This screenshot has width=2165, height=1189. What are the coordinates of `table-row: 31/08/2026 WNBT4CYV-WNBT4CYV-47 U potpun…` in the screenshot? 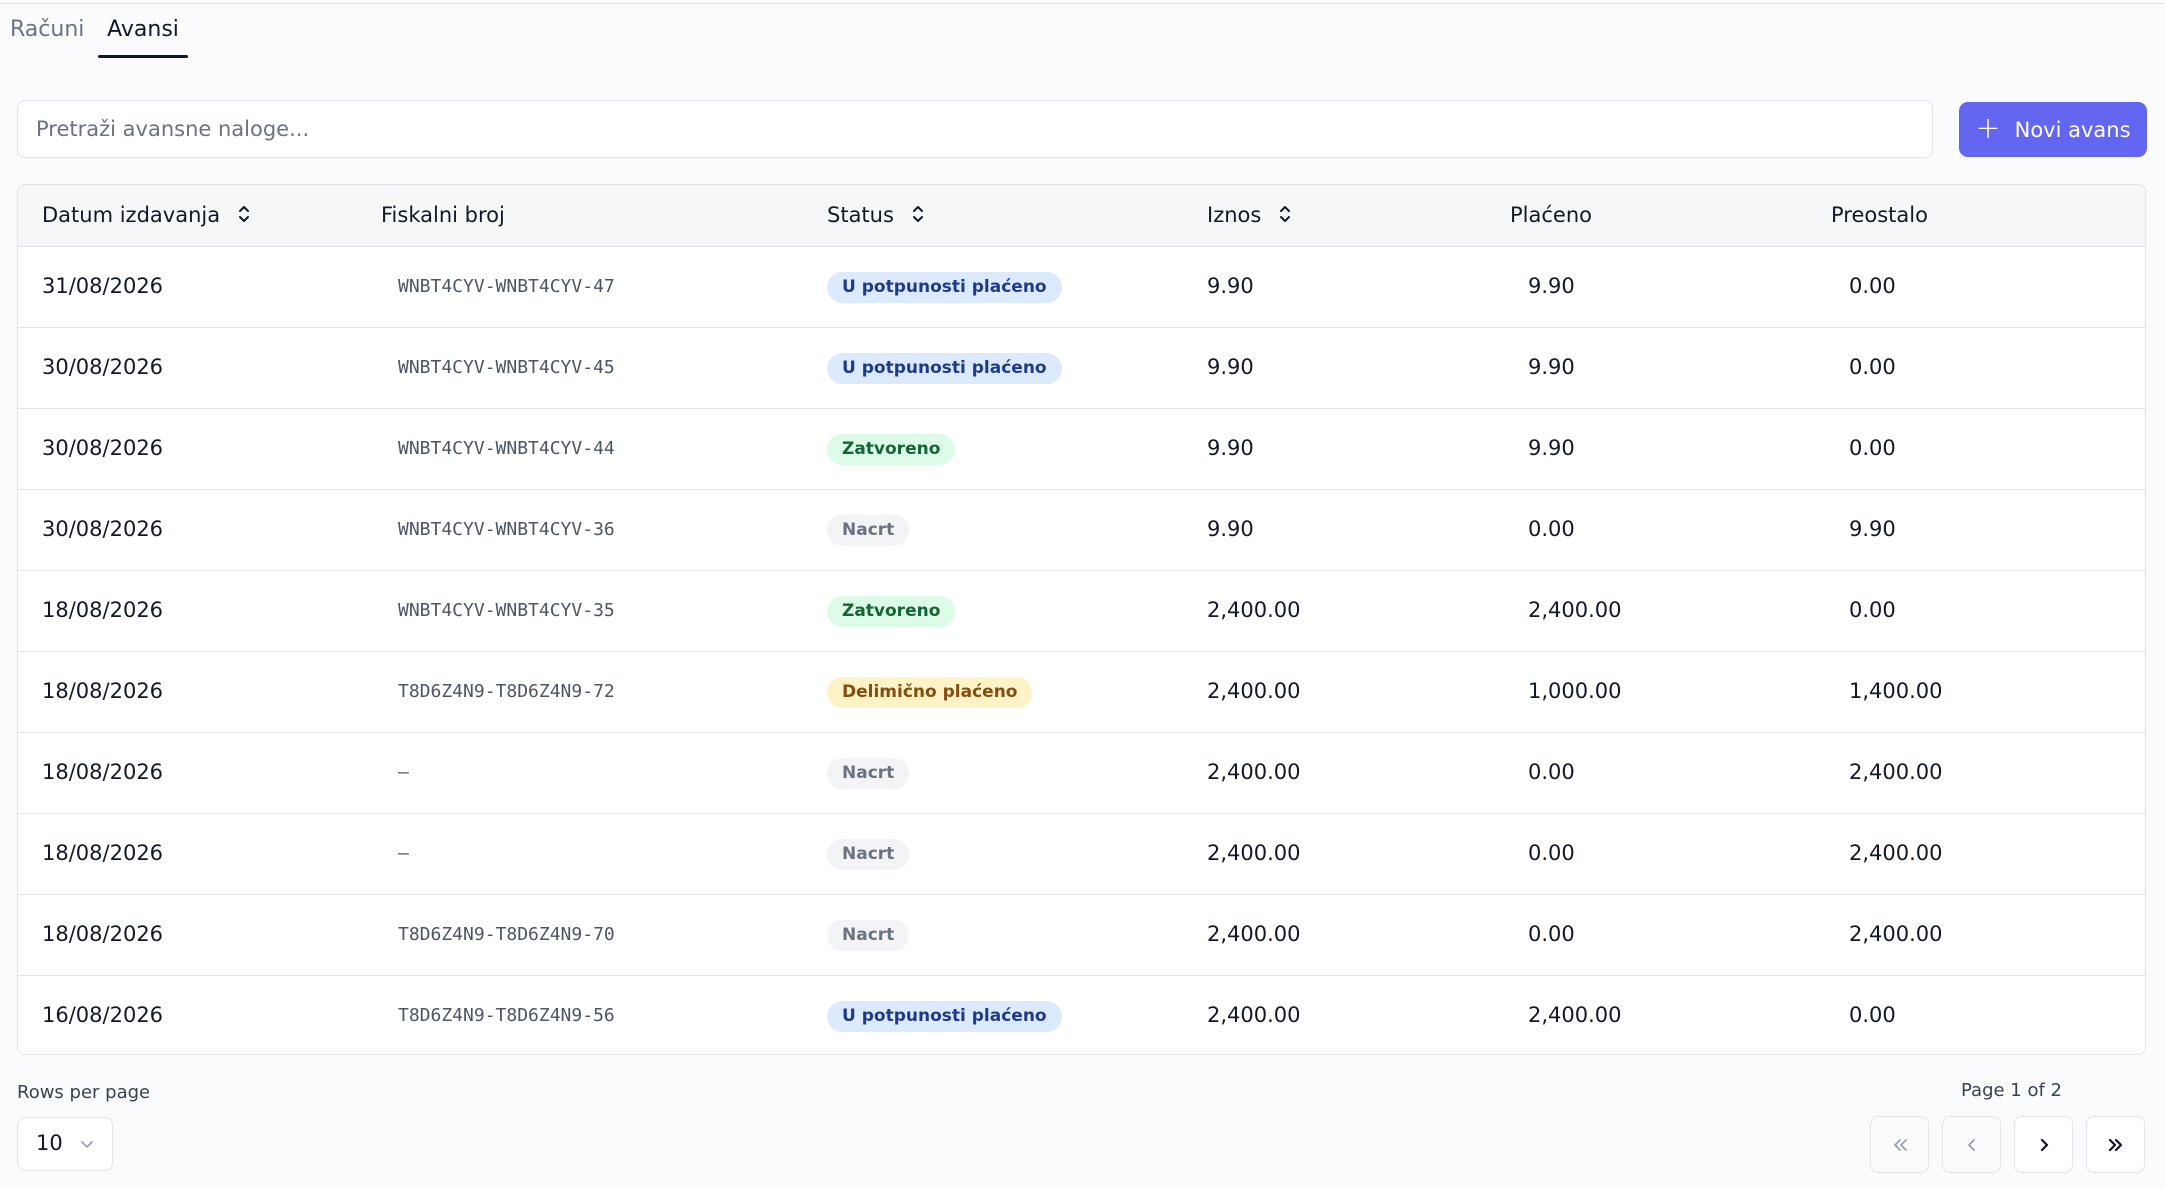 It's located at (1081, 287).